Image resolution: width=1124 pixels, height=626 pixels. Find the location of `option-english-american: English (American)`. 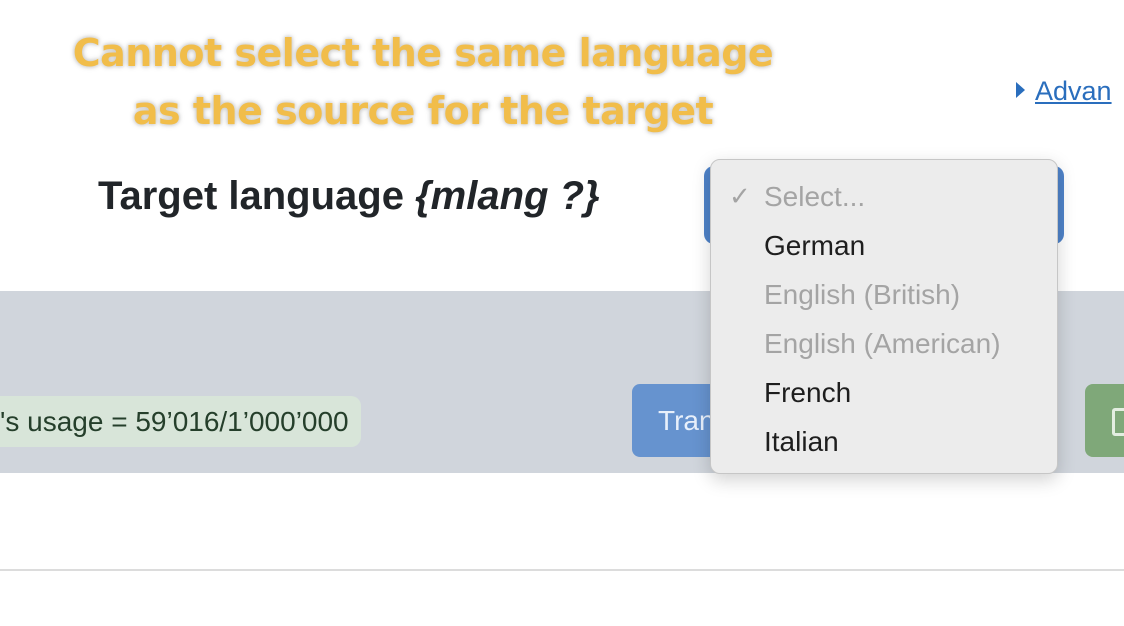

option-english-american: English (American) is located at coordinates (884, 343).